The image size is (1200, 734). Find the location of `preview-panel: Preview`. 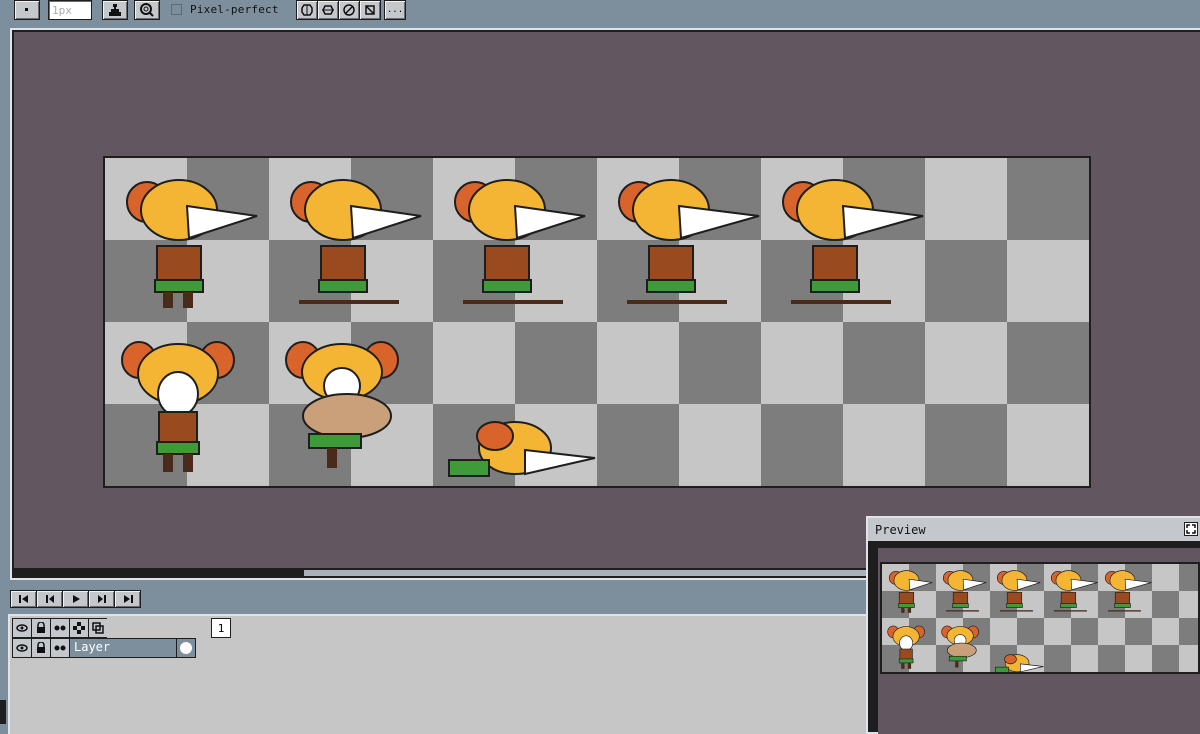

preview-panel: Preview is located at coordinates (1033, 625).